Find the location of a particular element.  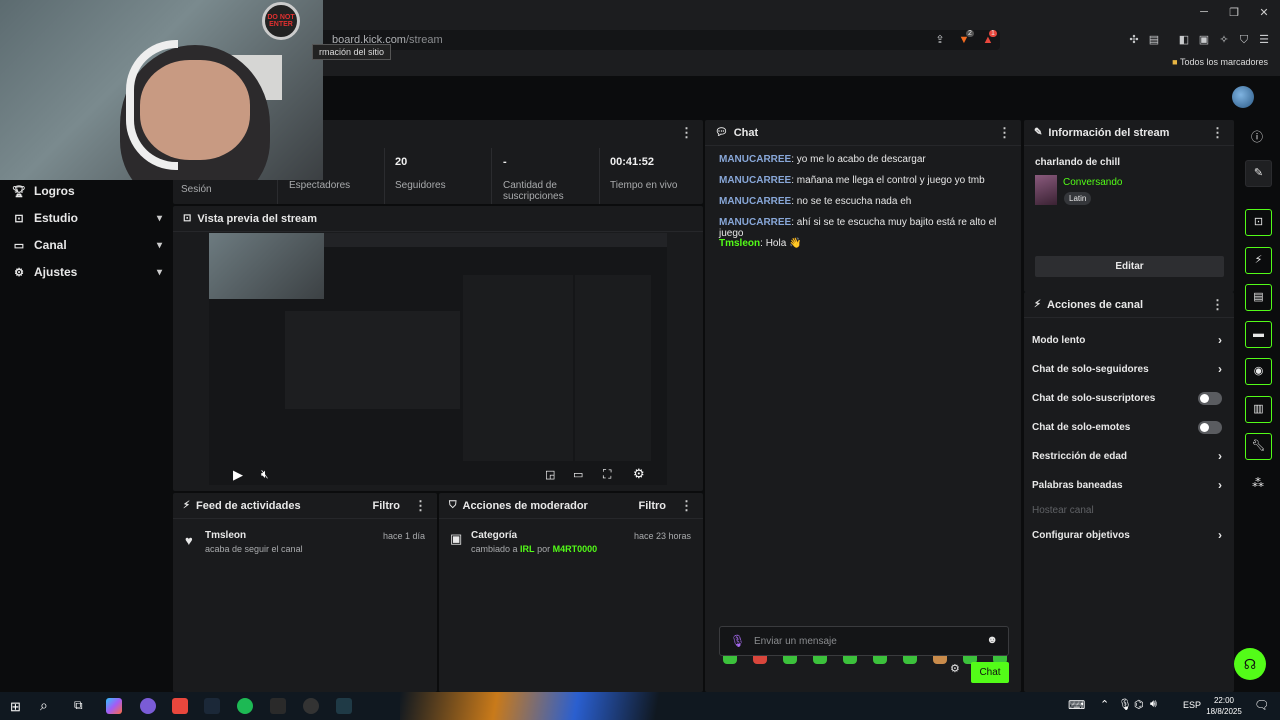

mute-icon: 🔇︎ is located at coordinates (265, 474).